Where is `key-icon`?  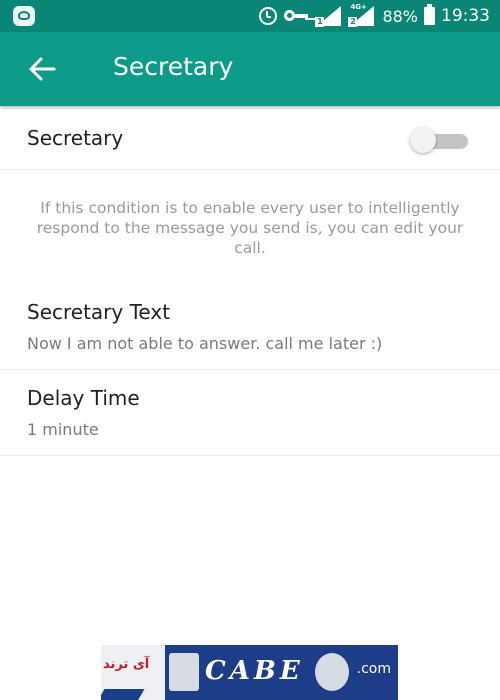 key-icon is located at coordinates (296, 16).